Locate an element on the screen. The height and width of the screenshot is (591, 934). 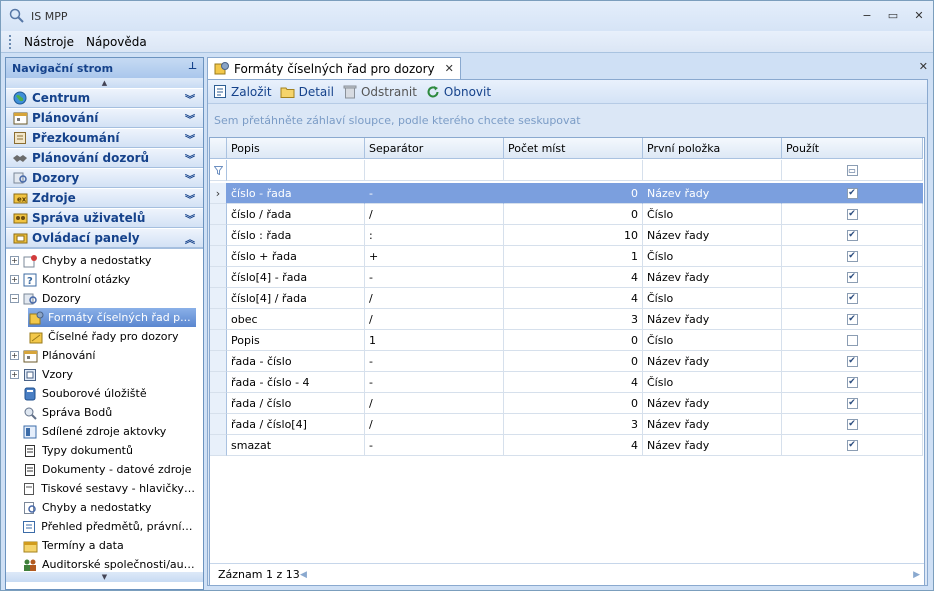
table-row: řada - číslo -0 Název řady ✔ is located at coordinates (566, 361).